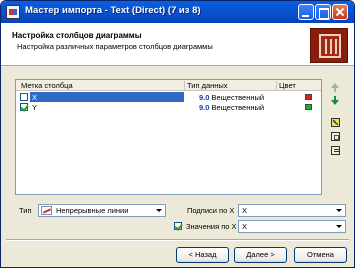  I want to click on maximize-button, so click(323, 12).